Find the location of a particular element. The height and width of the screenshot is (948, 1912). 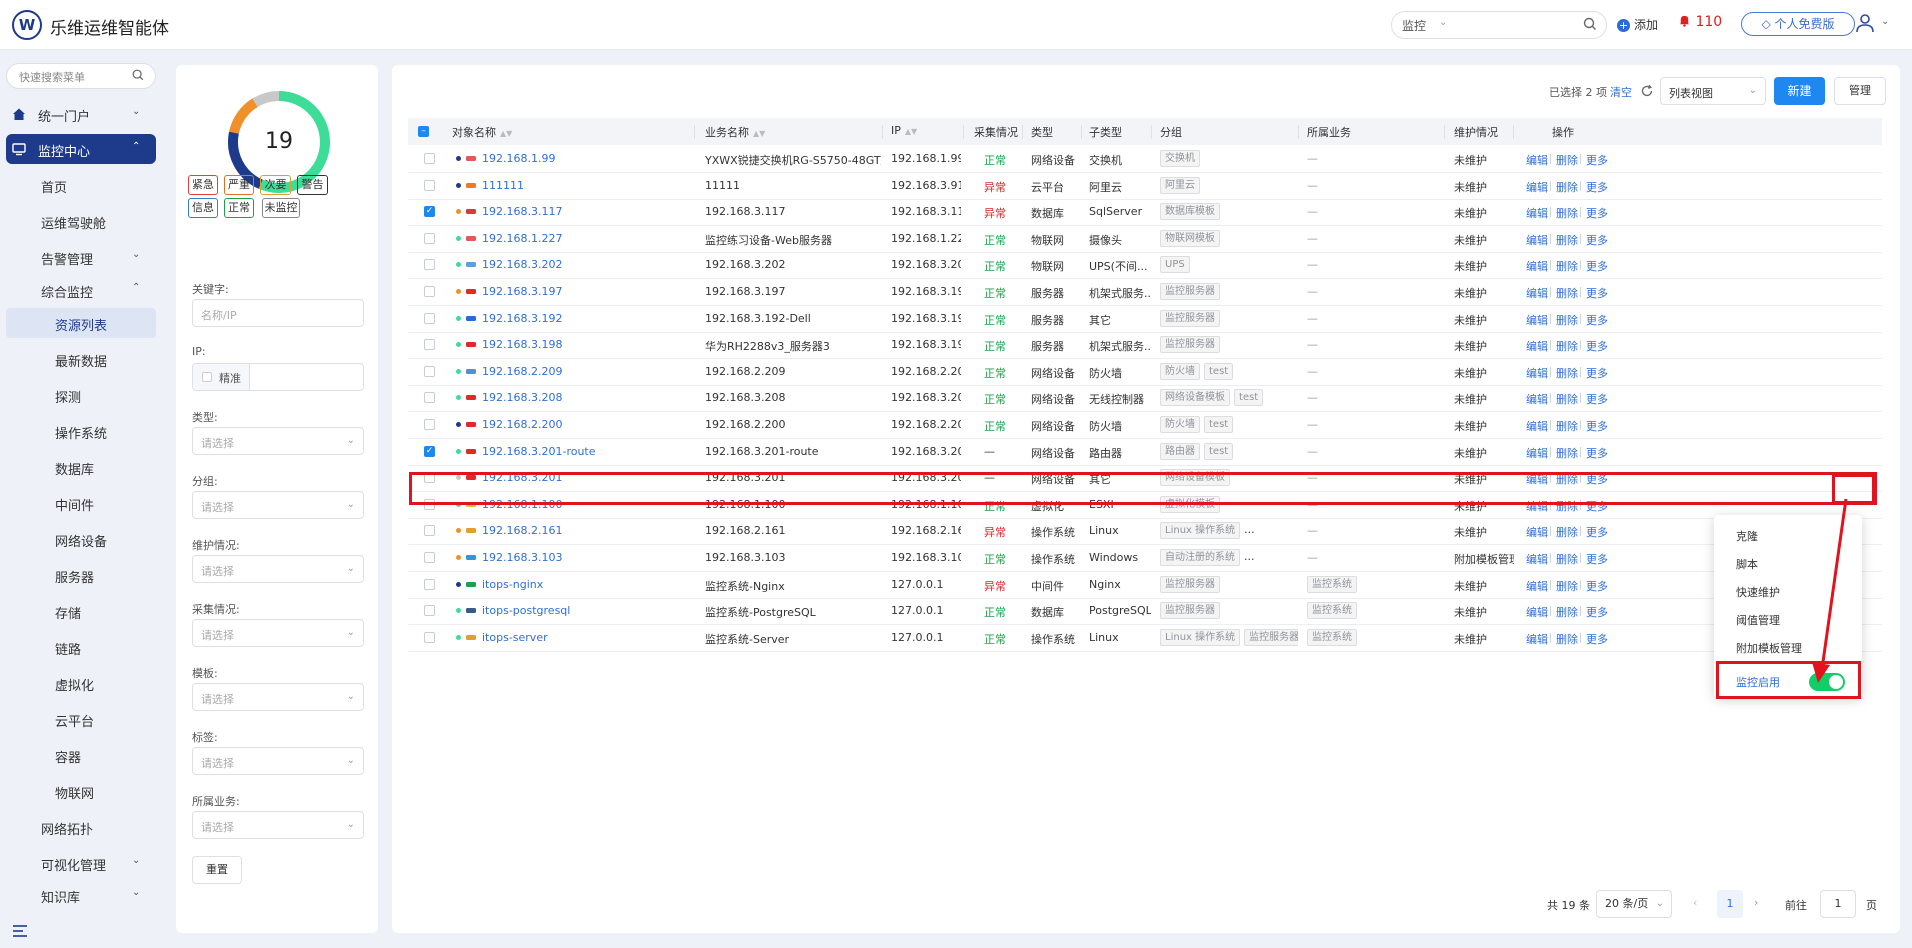

col-biz: 业务名称 ▲▼ is located at coordinates (735, 132).